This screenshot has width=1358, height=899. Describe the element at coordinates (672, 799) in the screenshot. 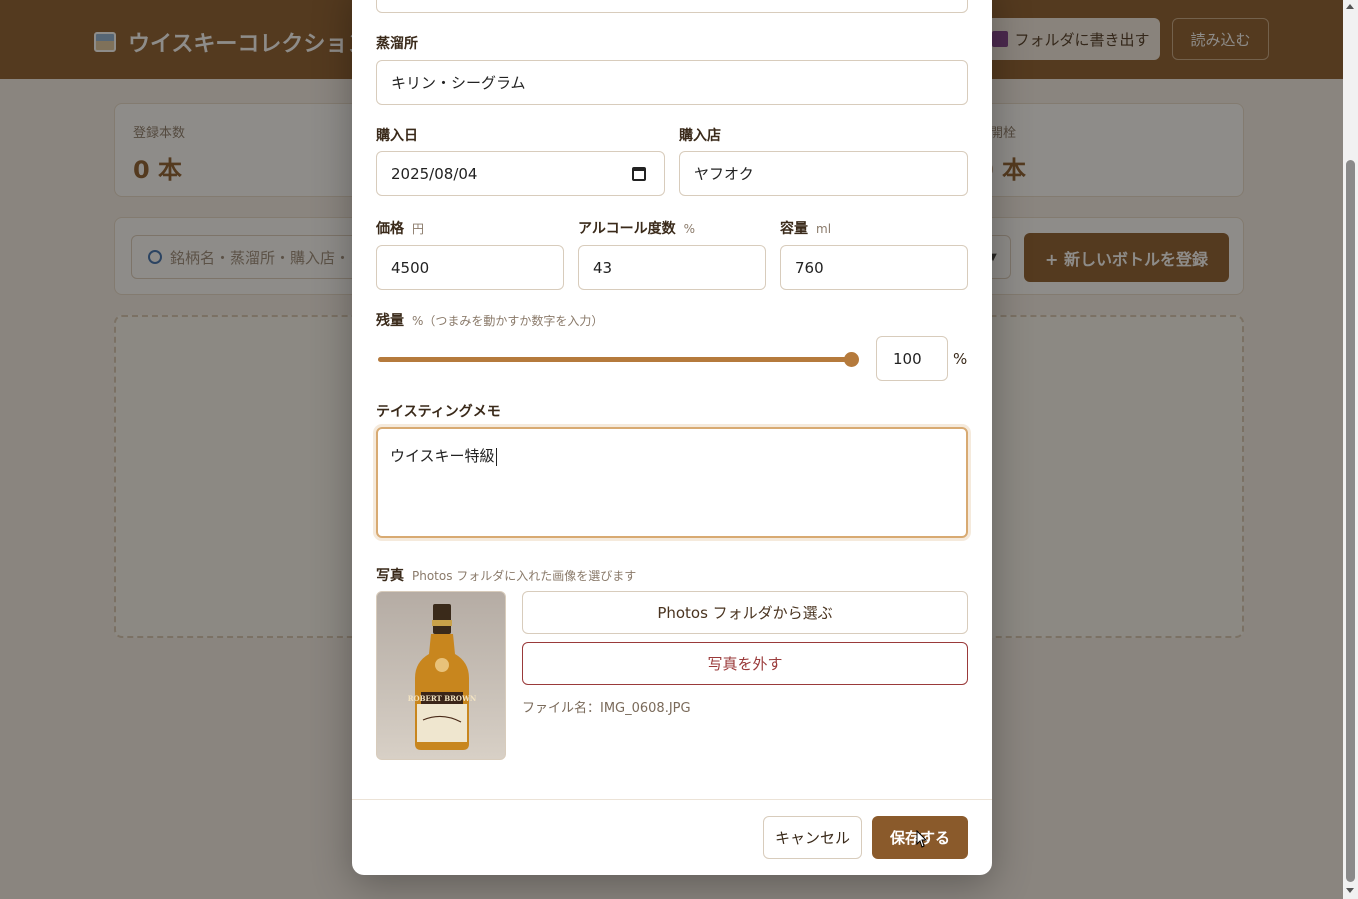

I see `modal-footer-divider` at that location.